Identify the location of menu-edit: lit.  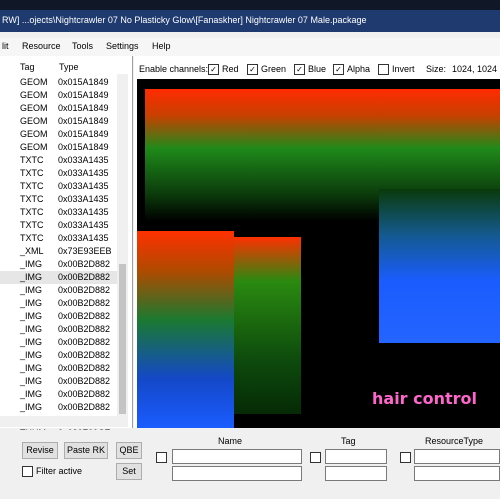
(5, 46).